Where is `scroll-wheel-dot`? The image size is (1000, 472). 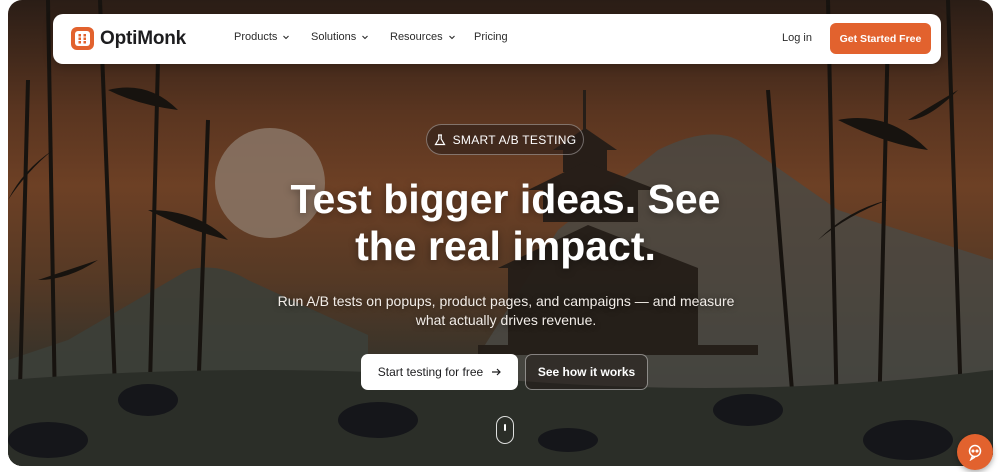
scroll-wheel-dot is located at coordinates (505, 427).